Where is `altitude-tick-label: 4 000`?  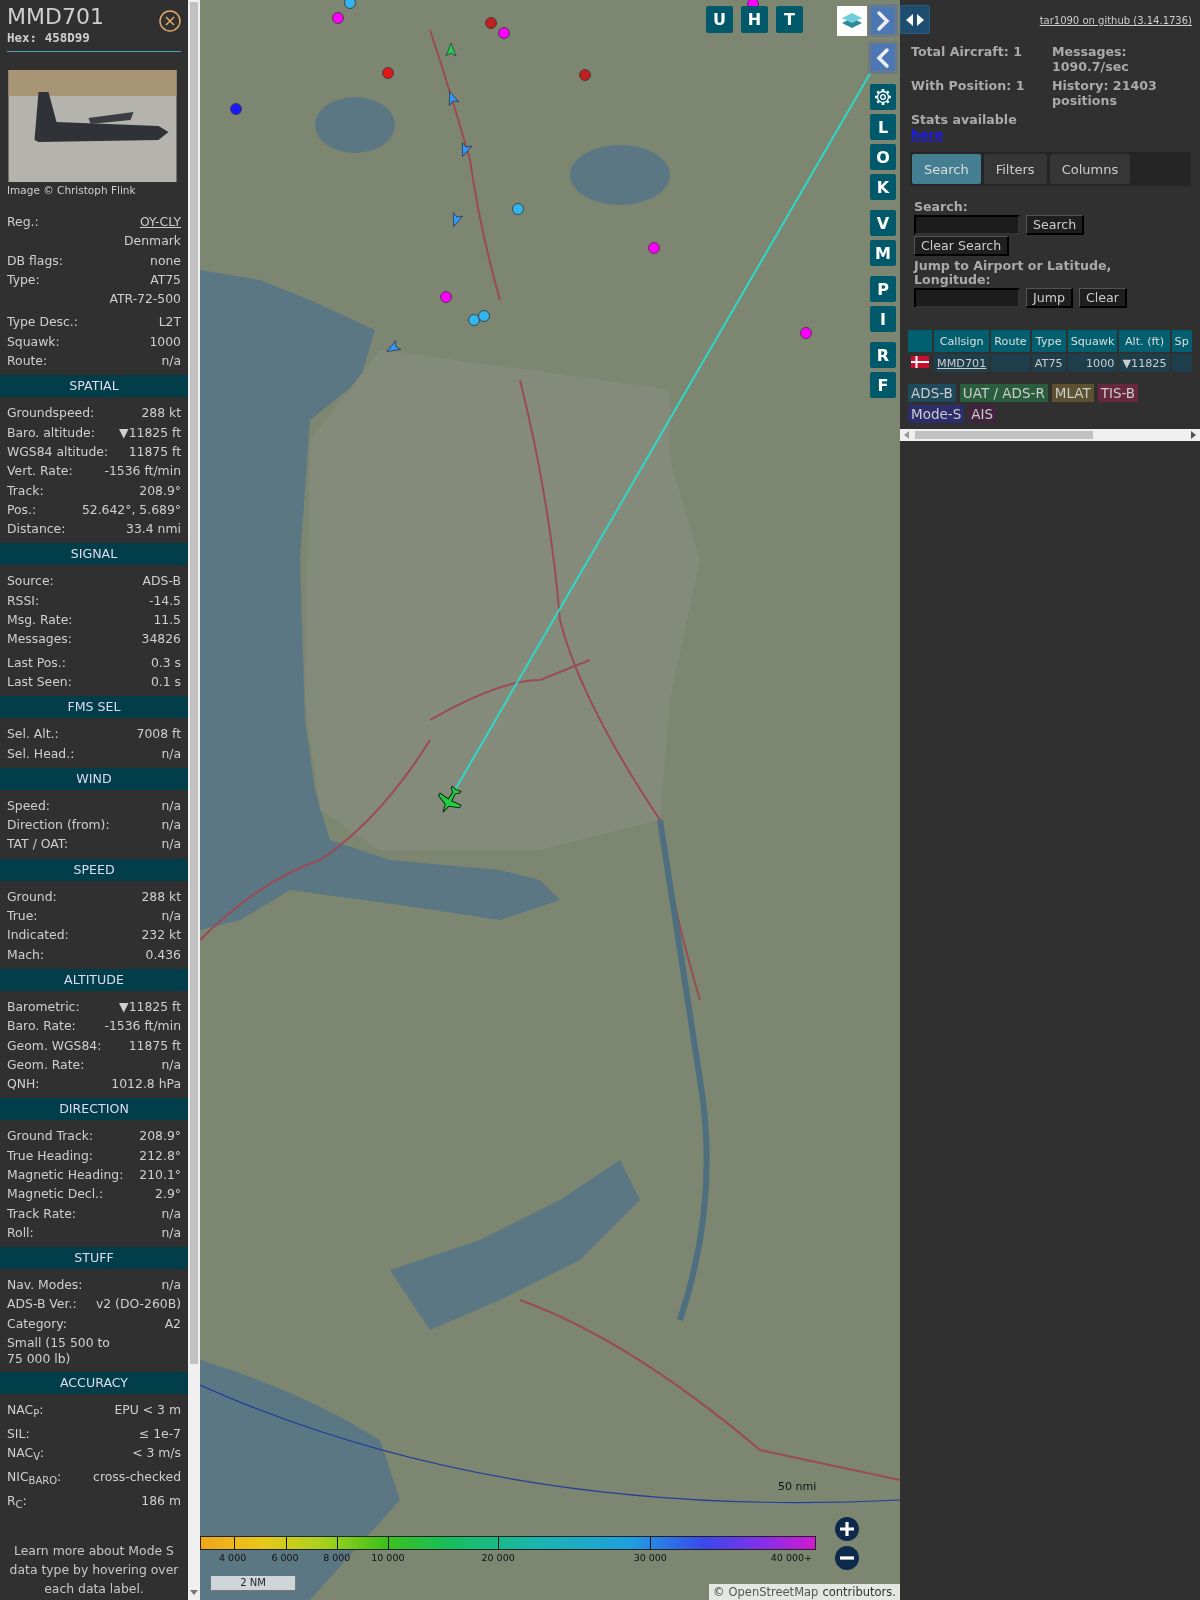 altitude-tick-label: 4 000 is located at coordinates (233, 1557).